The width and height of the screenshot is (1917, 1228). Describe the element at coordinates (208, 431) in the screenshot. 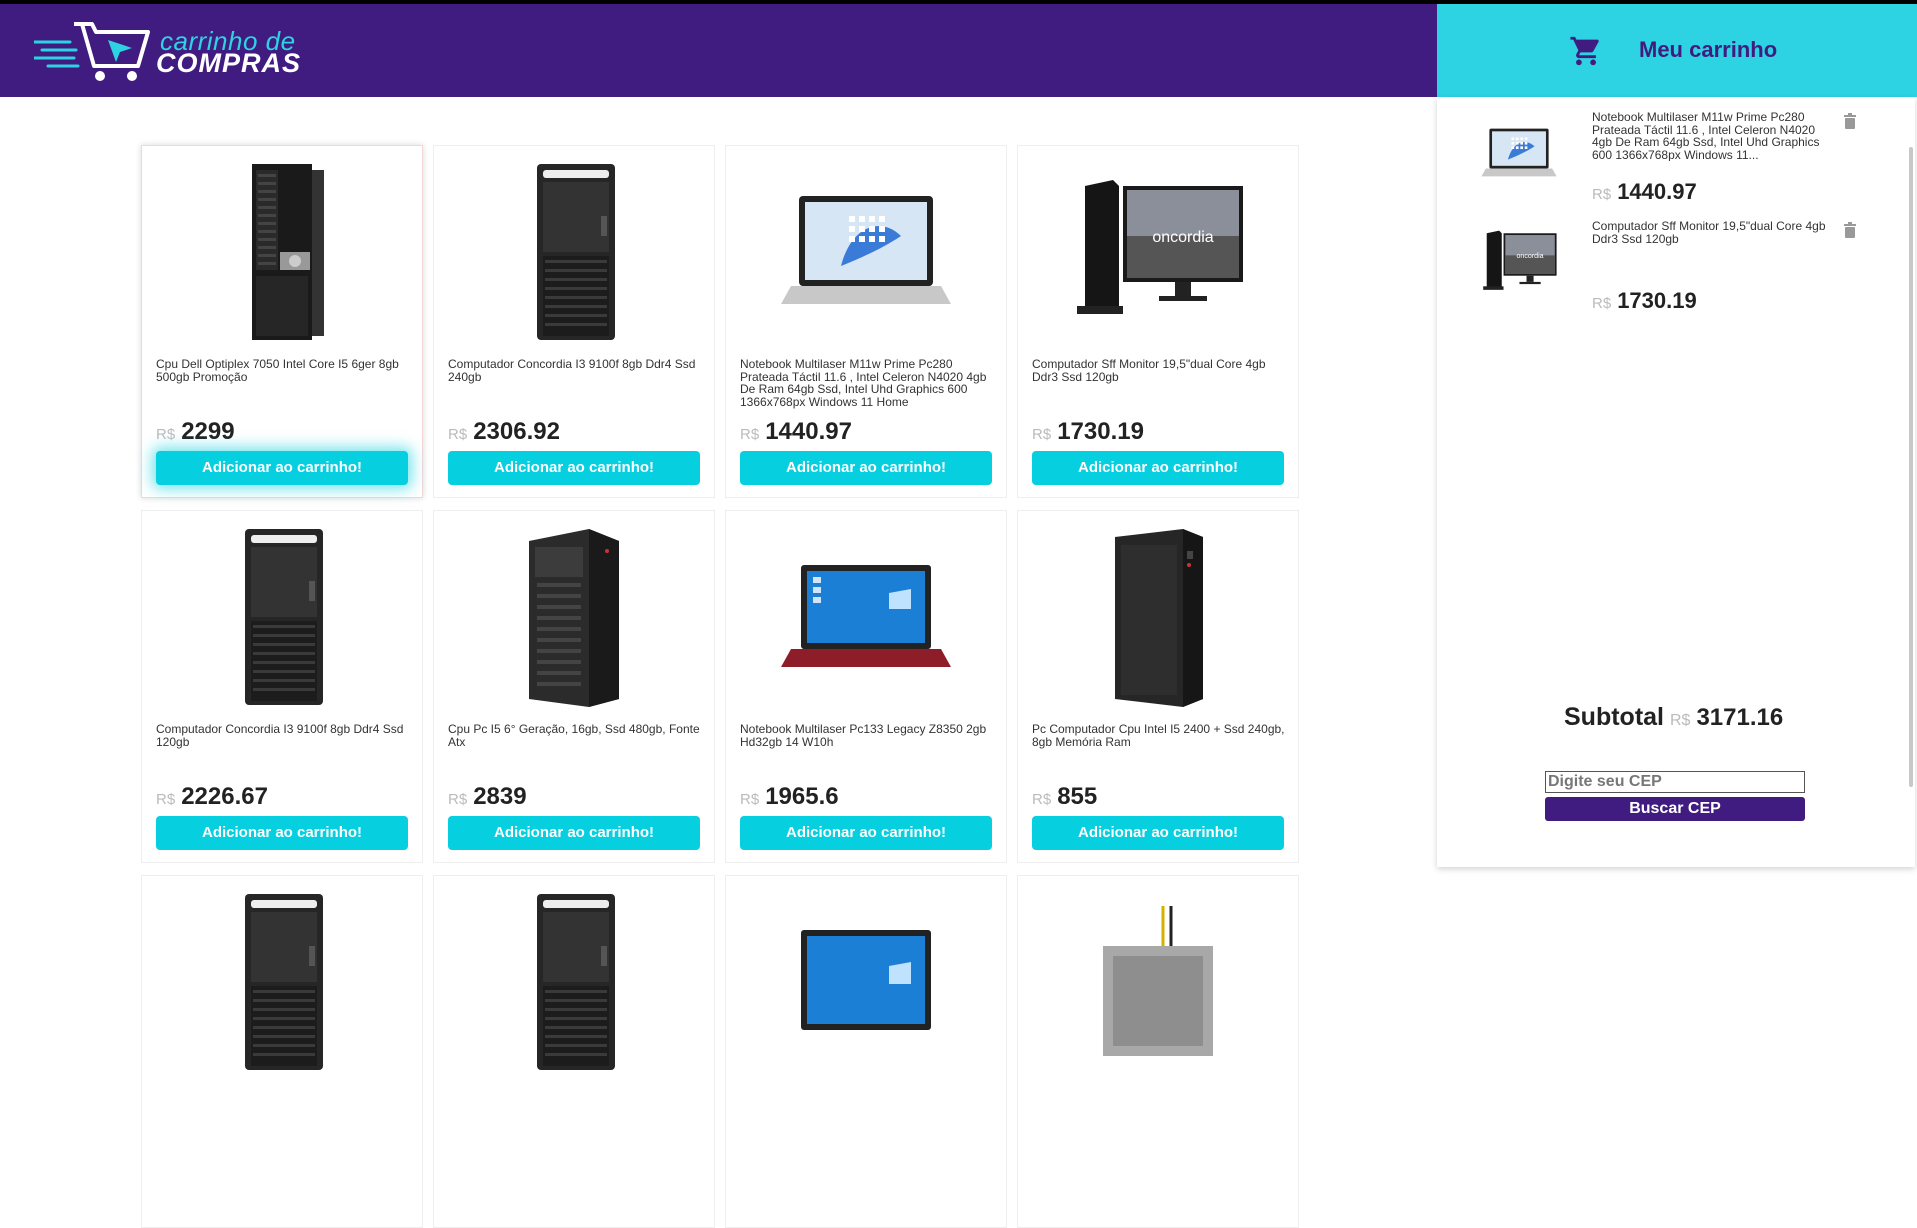

I see `price-value: 2299` at that location.